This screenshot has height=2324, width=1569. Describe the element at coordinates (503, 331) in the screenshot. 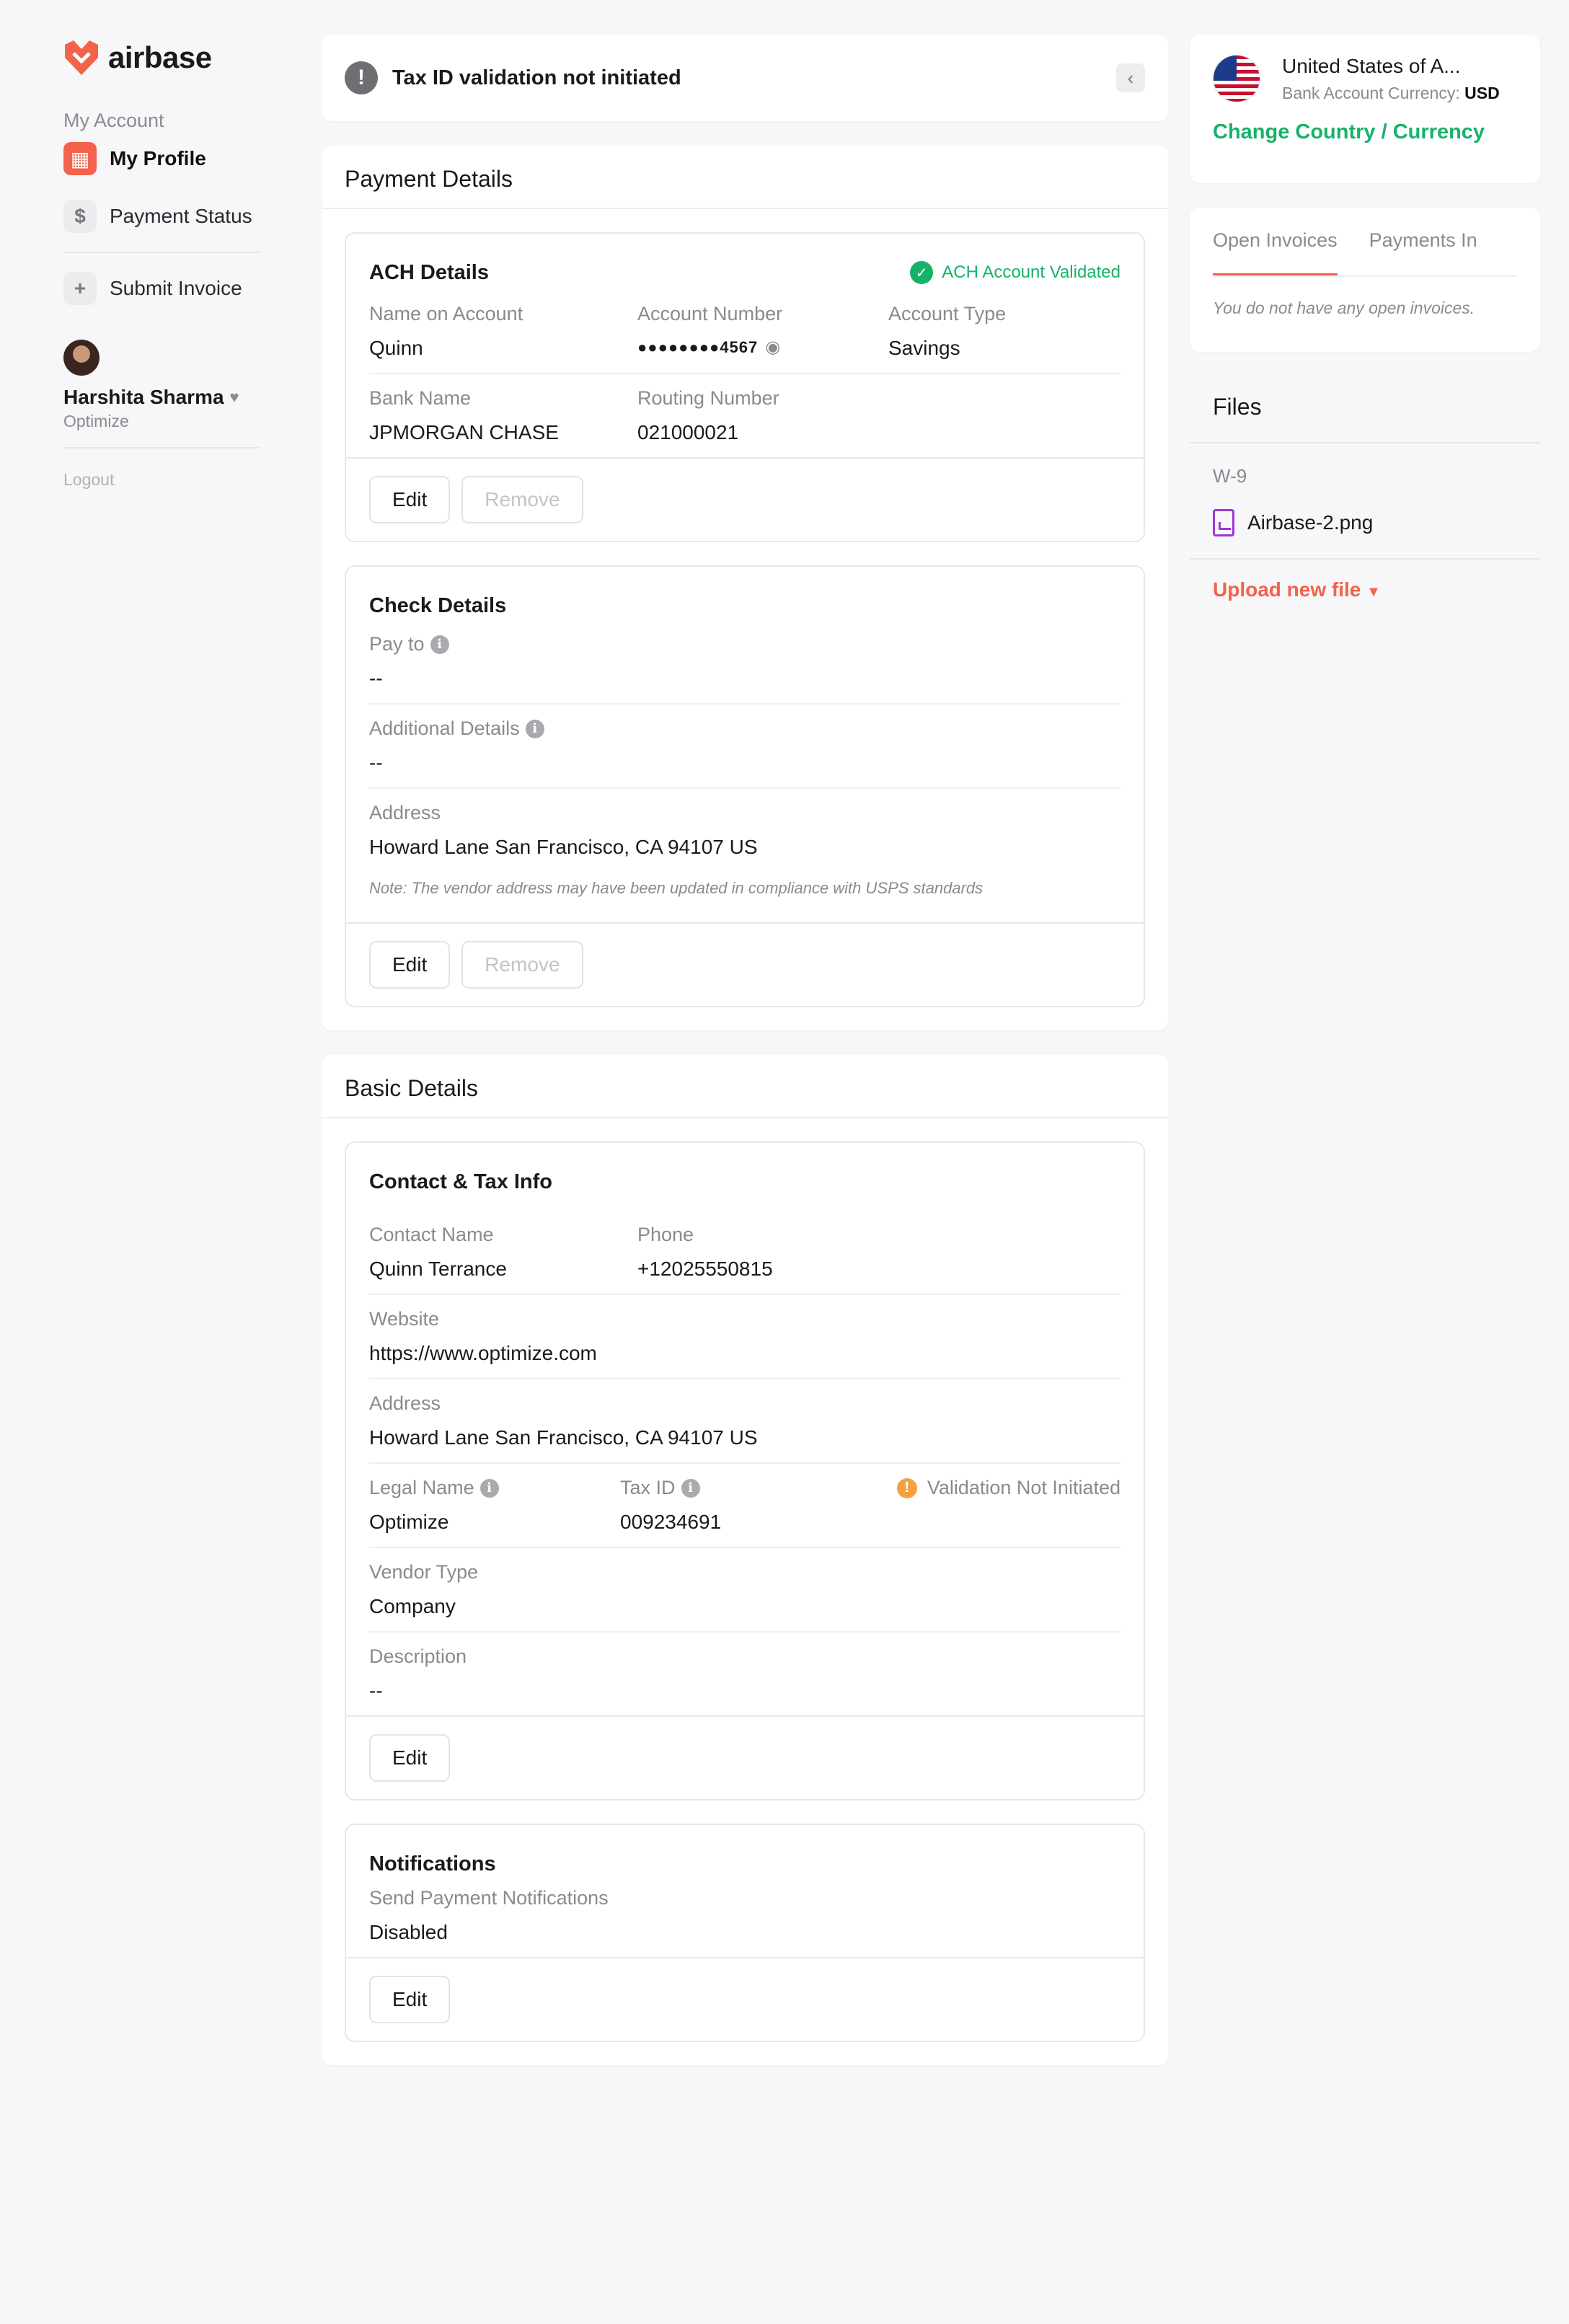

I see `name-on-account-field: Name on Account Quinn` at that location.